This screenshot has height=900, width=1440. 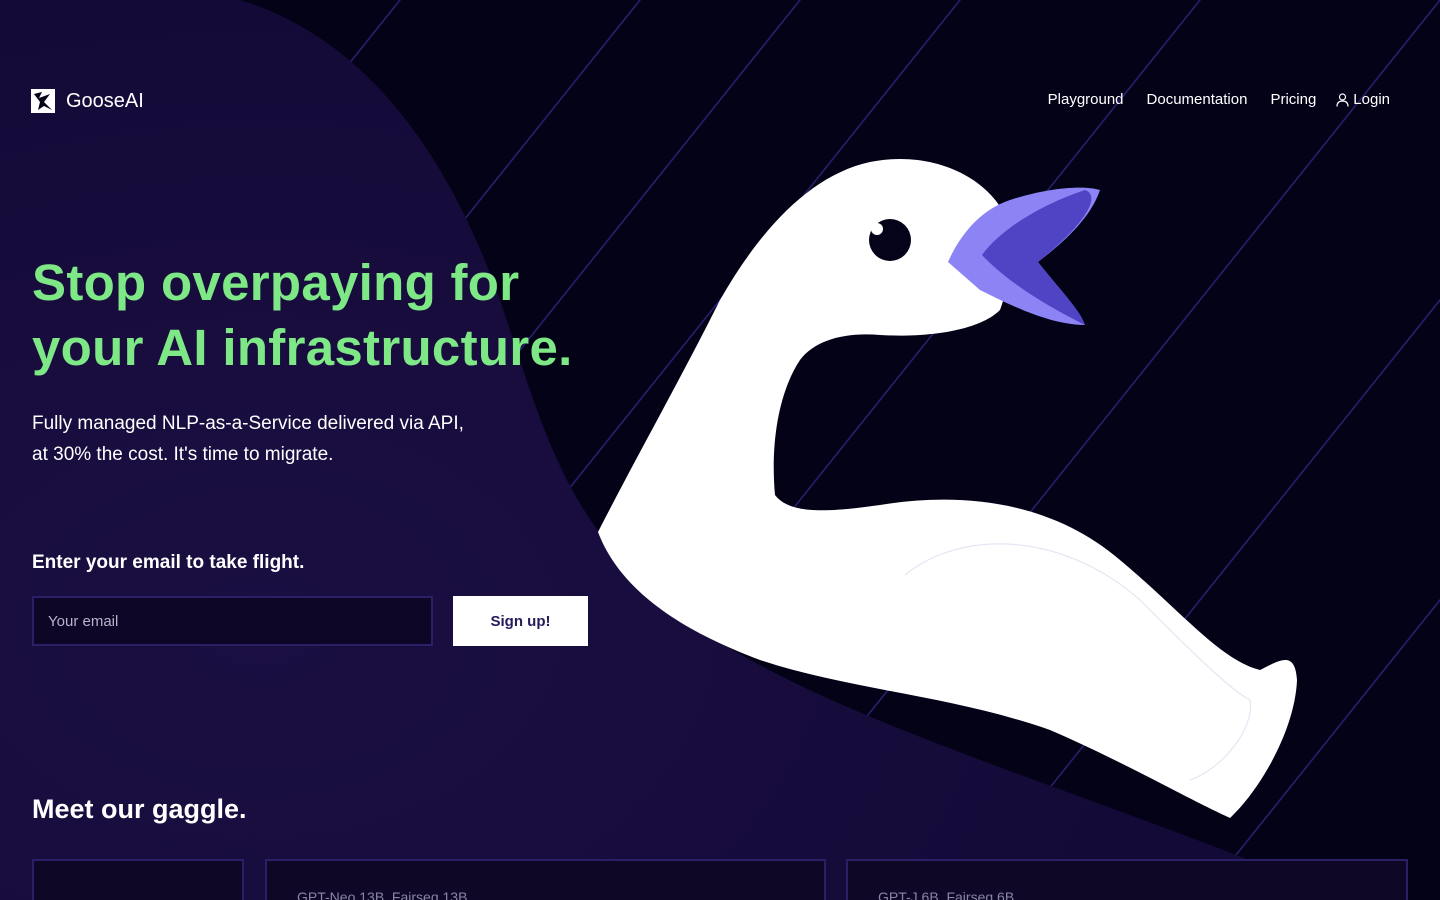 What do you see at coordinates (138, 879) in the screenshot?
I see `model-card` at bounding box center [138, 879].